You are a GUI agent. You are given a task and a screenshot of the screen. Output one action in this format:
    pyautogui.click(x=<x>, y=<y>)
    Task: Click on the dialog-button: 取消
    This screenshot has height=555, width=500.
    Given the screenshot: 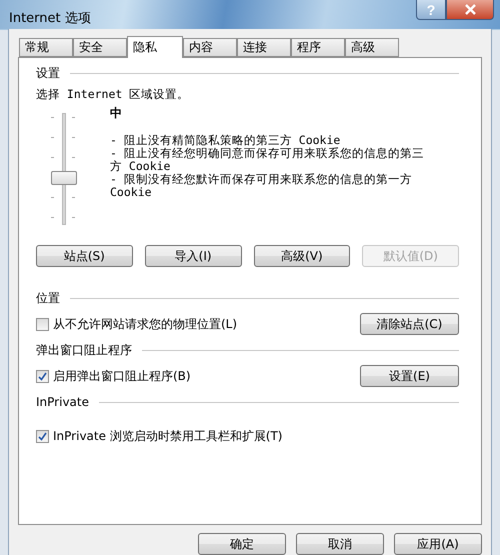 What is the action you would take?
    pyautogui.click(x=340, y=544)
    